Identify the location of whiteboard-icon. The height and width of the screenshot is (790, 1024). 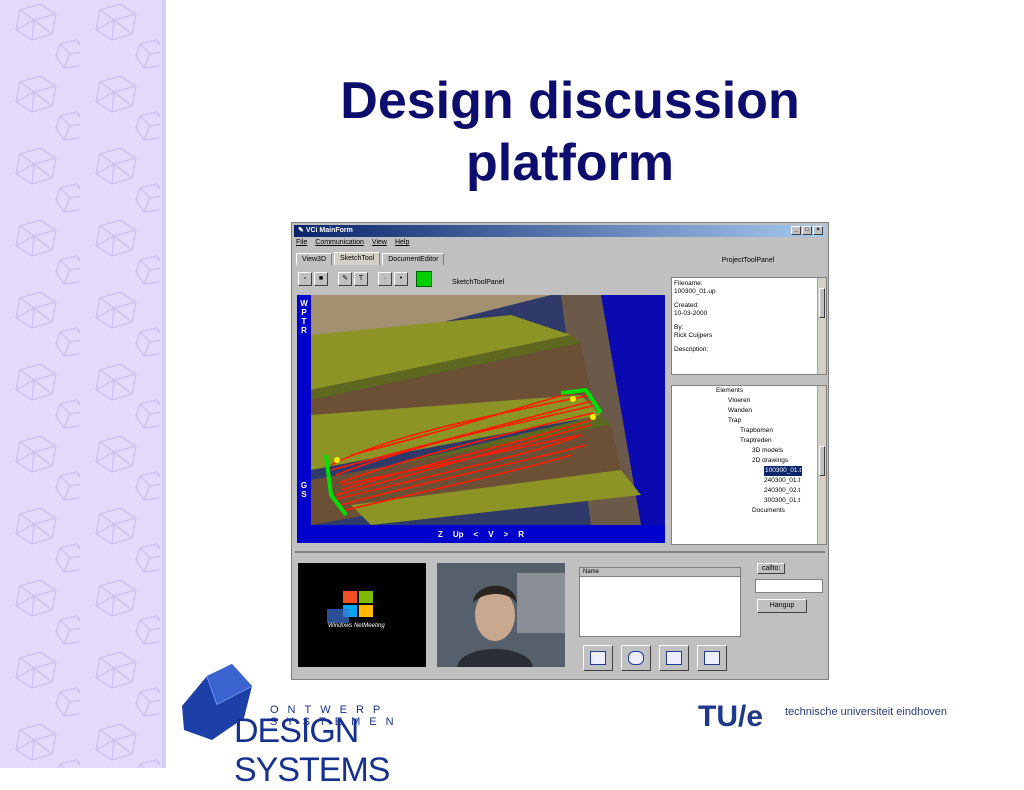
(674, 658).